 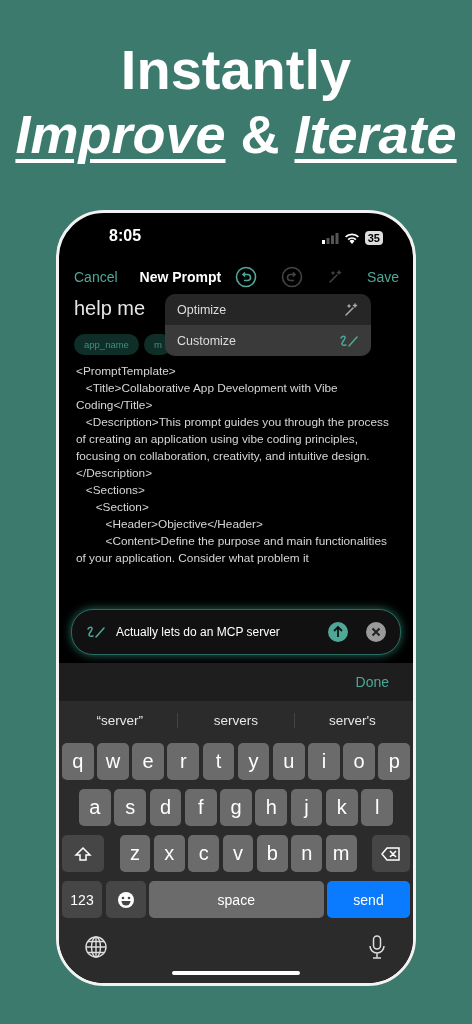 I want to click on key: c, so click(x=204, y=853).